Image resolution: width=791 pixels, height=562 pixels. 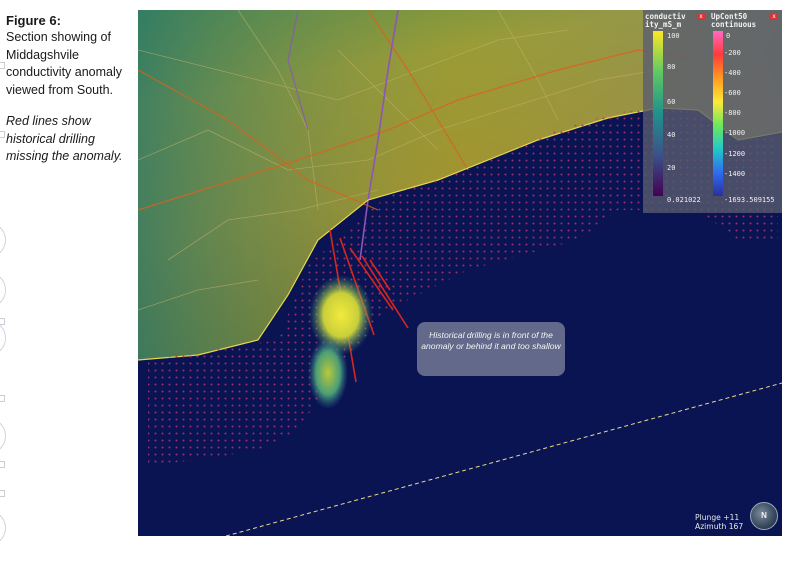 I want to click on legend-tick: 40, so click(x=671, y=135).